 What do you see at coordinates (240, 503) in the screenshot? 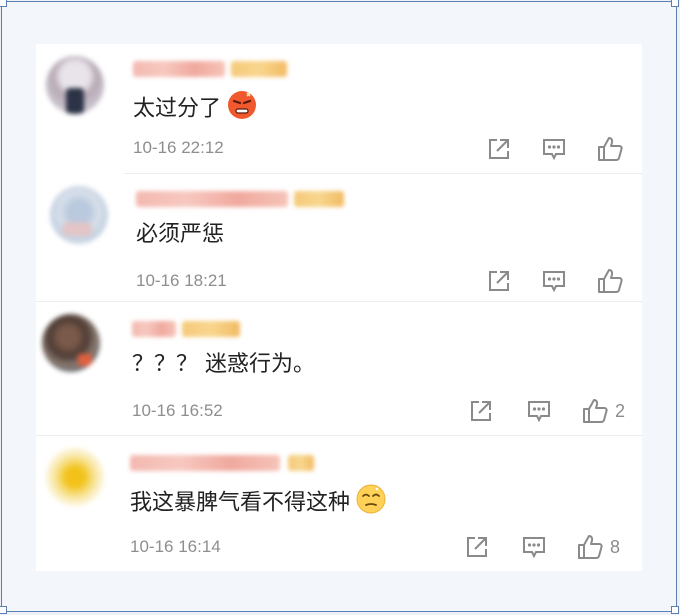
I see `comment-text-content: 我这暴脾气看不得这种` at bounding box center [240, 503].